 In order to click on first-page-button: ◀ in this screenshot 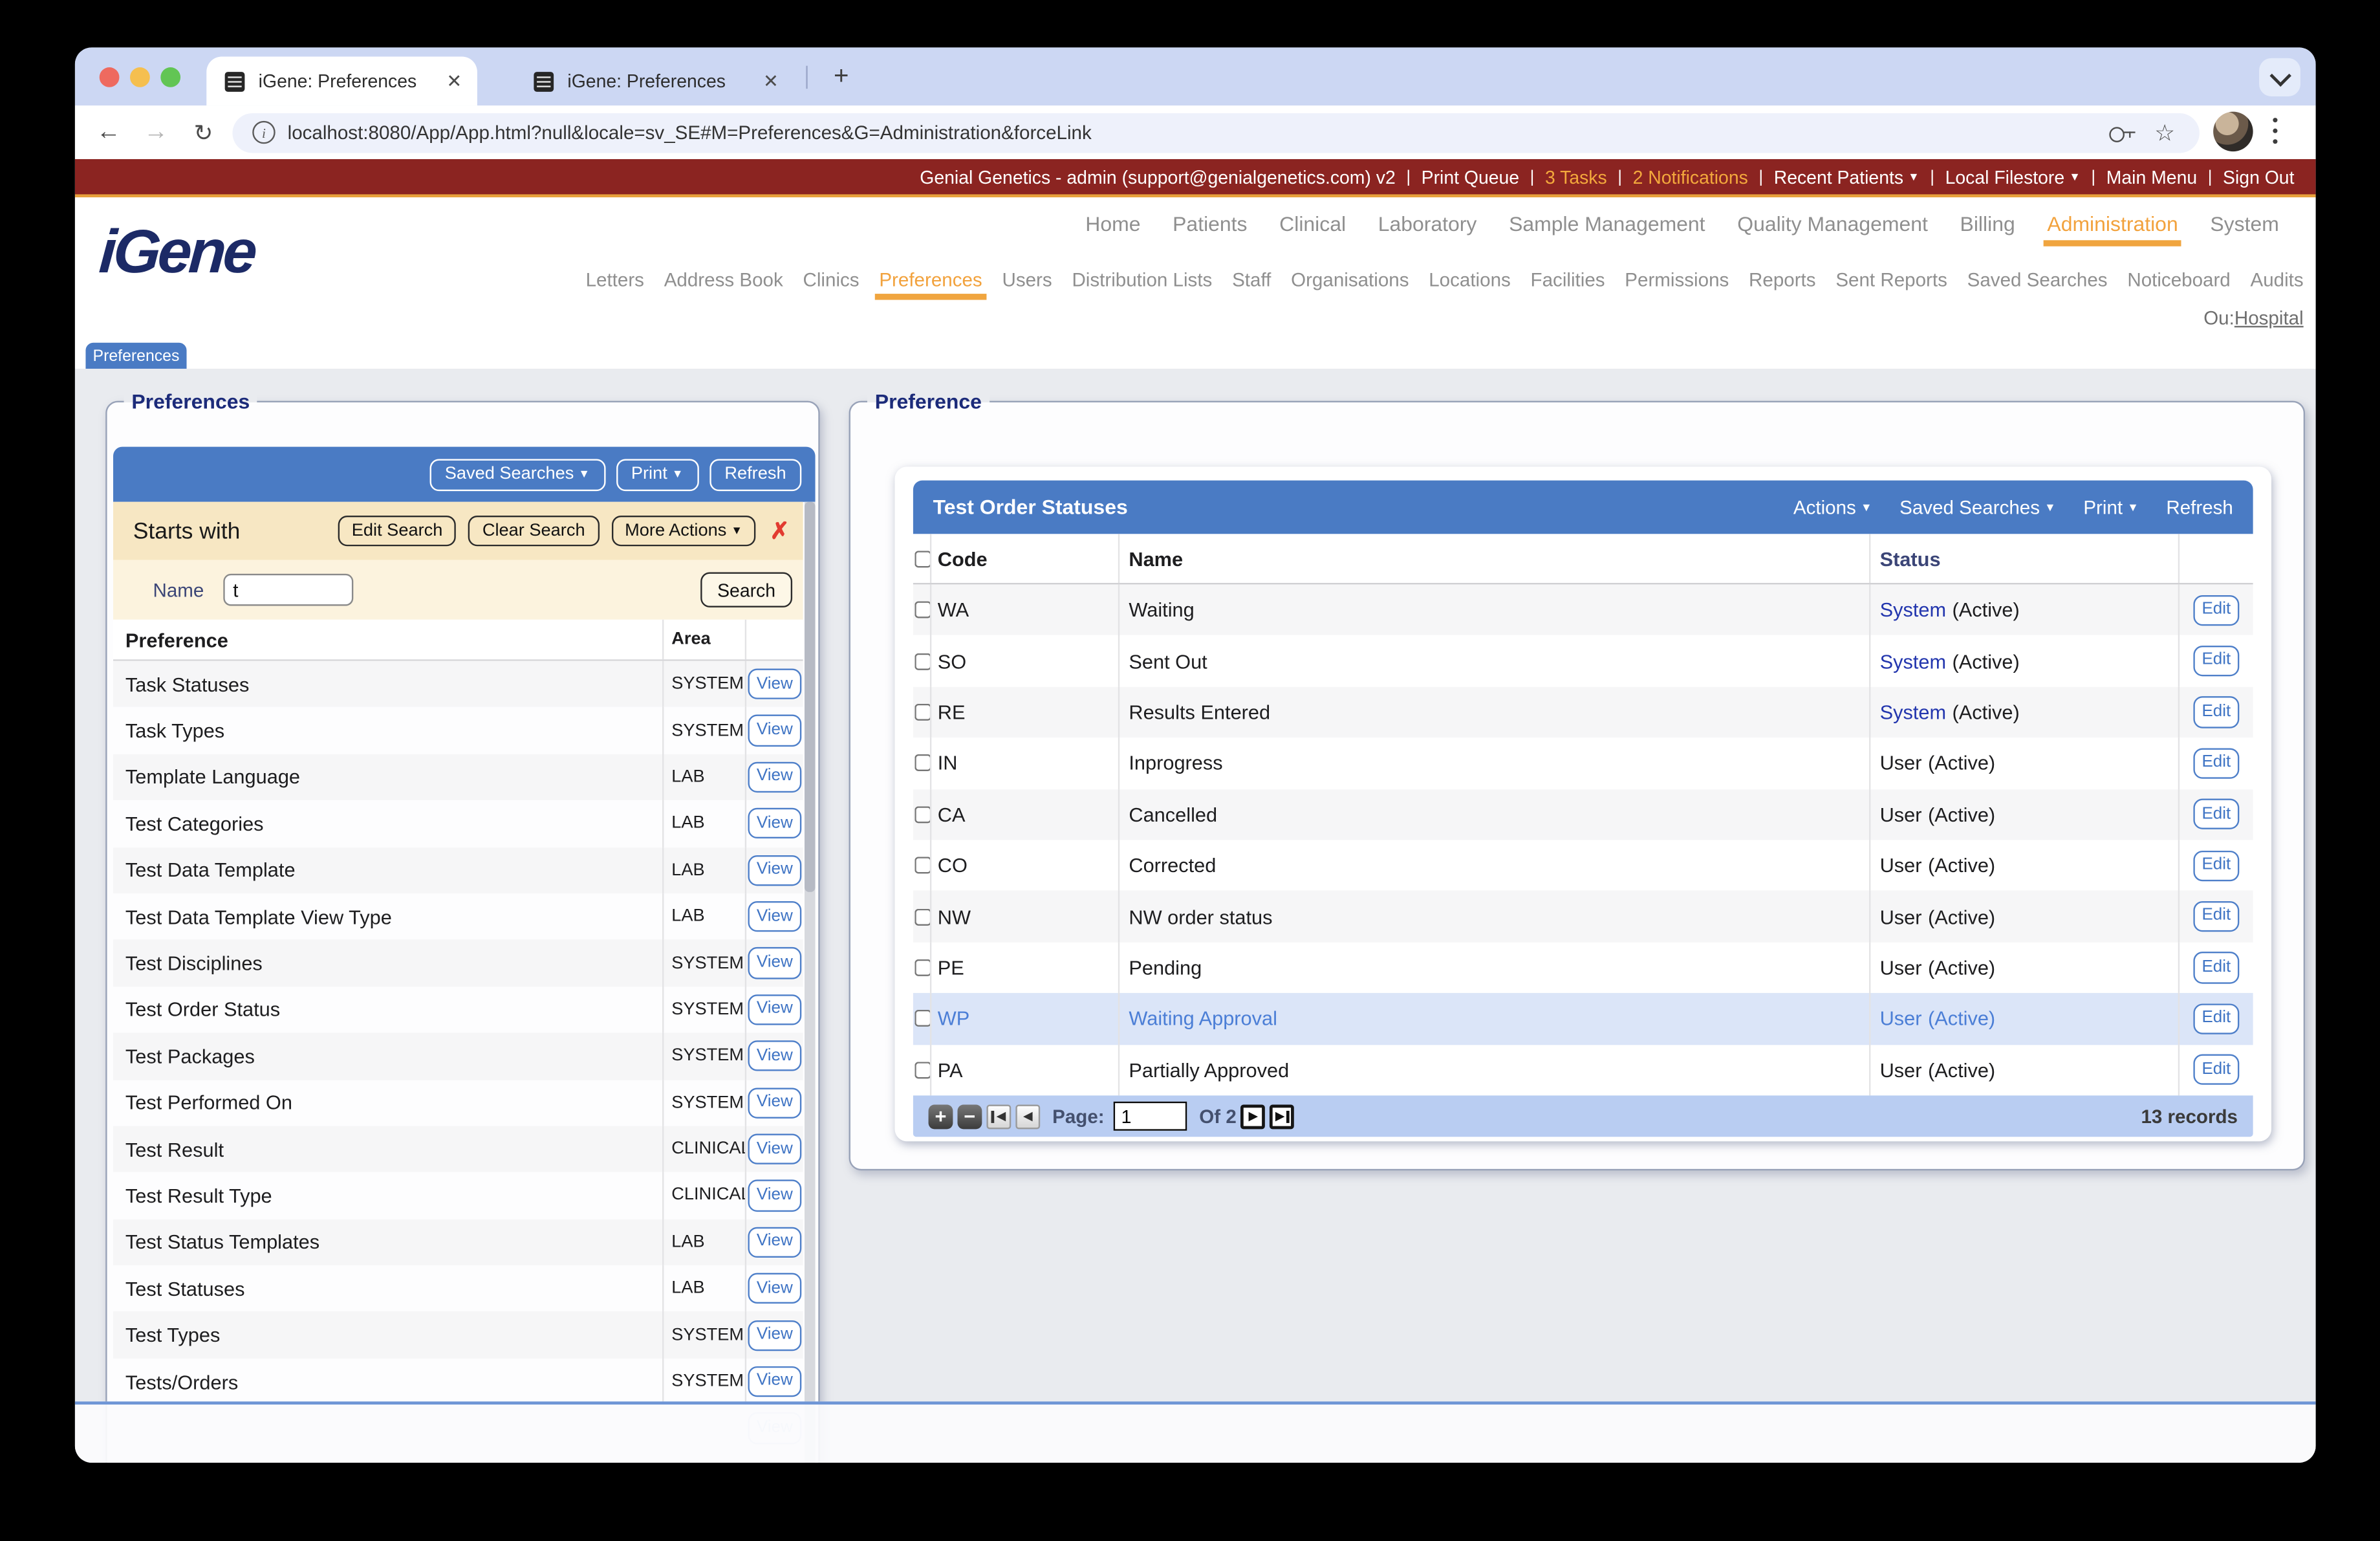, I will do `click(999, 1116)`.